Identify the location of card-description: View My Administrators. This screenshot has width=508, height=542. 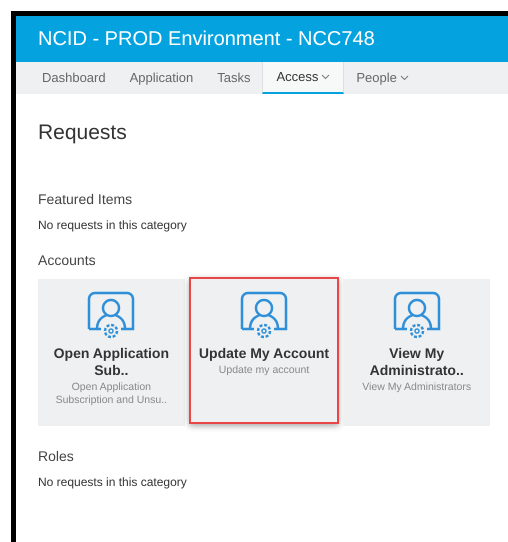
(416, 387).